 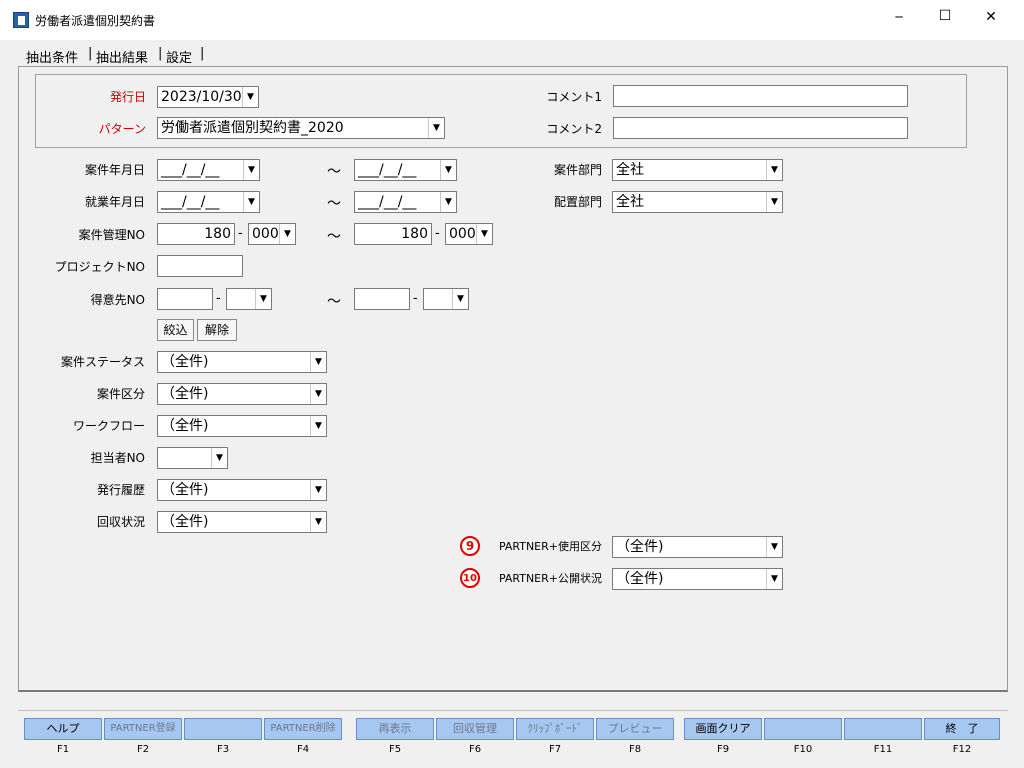 I want to click on f9-clear-screen-button: 画面クリア, so click(x=723, y=729).